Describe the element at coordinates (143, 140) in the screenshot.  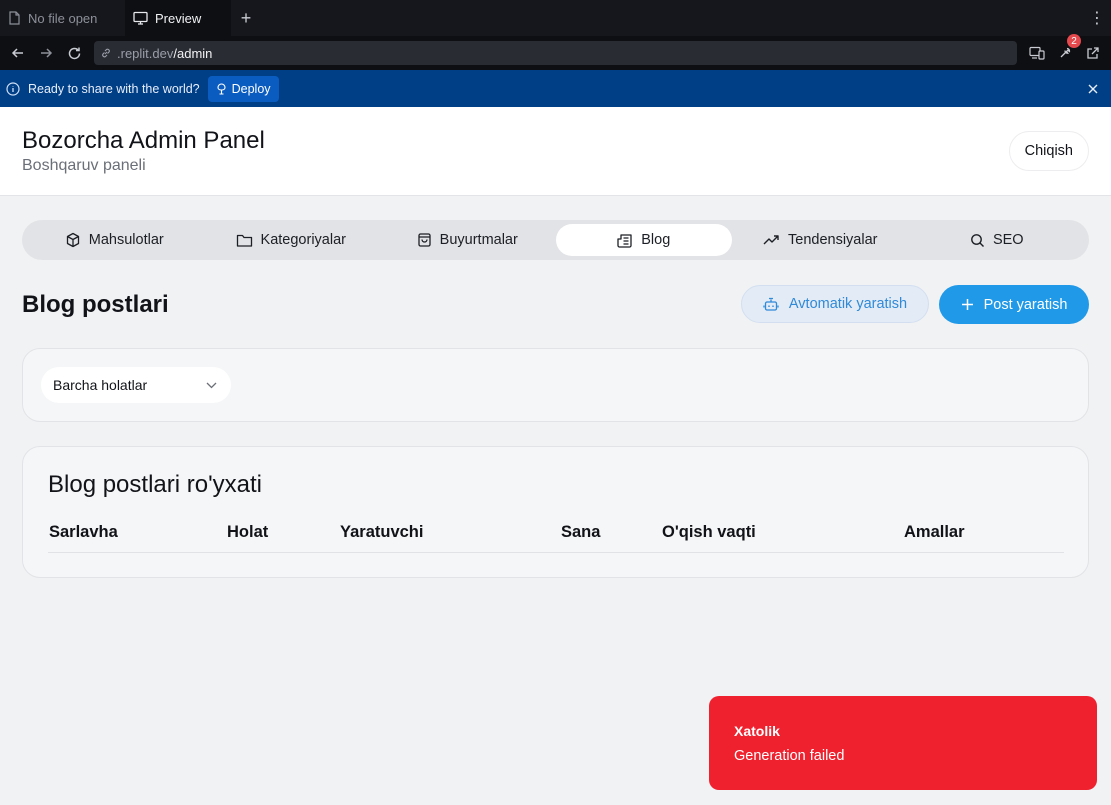
I see `app-title: Bozorcha Admin Panel` at that location.